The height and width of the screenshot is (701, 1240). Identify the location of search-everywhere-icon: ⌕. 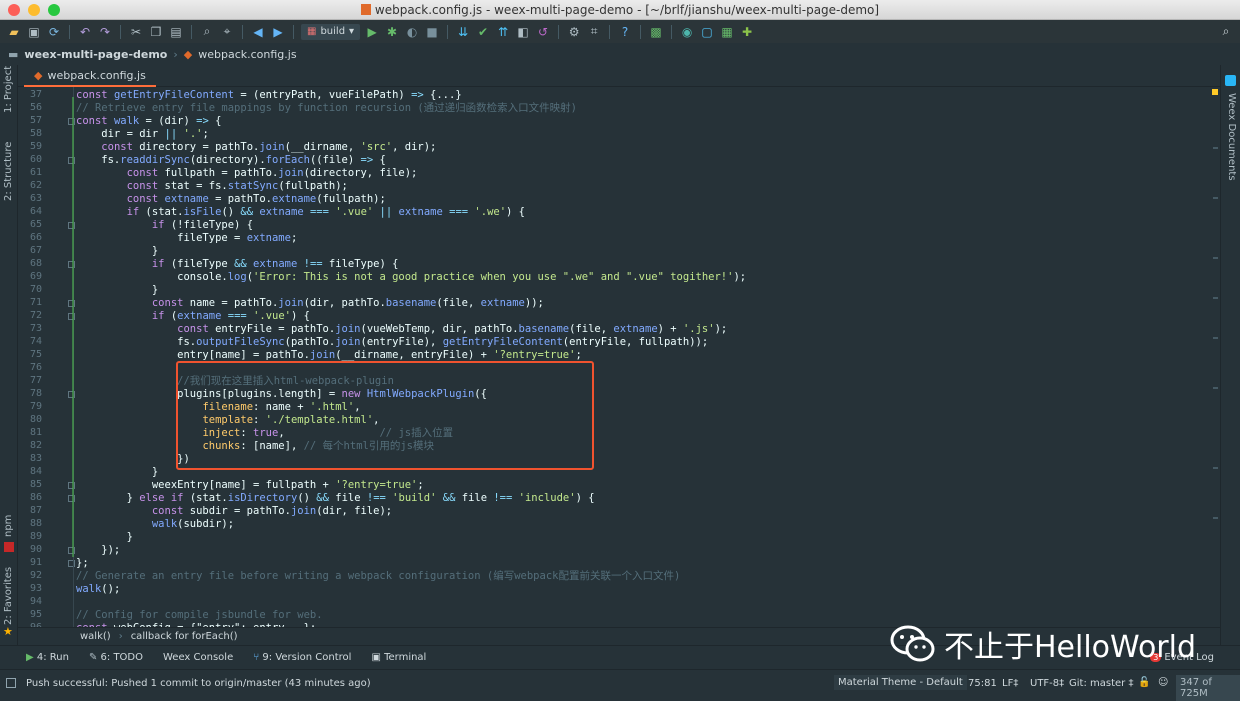
(1226, 32).